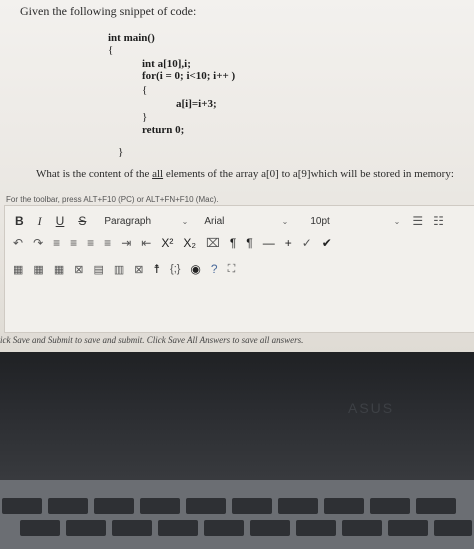 The image size is (474, 549). What do you see at coordinates (167, 243) in the screenshot?
I see `superscript-button: X²` at bounding box center [167, 243].